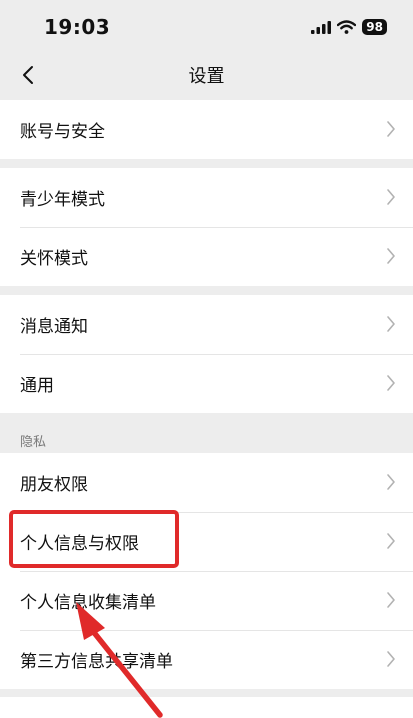  What do you see at coordinates (206, 383) in the screenshot?
I see `settings-row-general: 通用` at bounding box center [206, 383].